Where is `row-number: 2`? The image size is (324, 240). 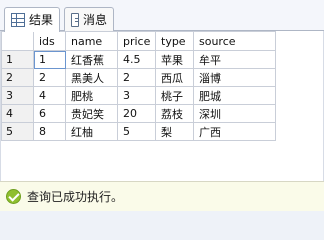
row-number: 2 is located at coordinates (17, 77).